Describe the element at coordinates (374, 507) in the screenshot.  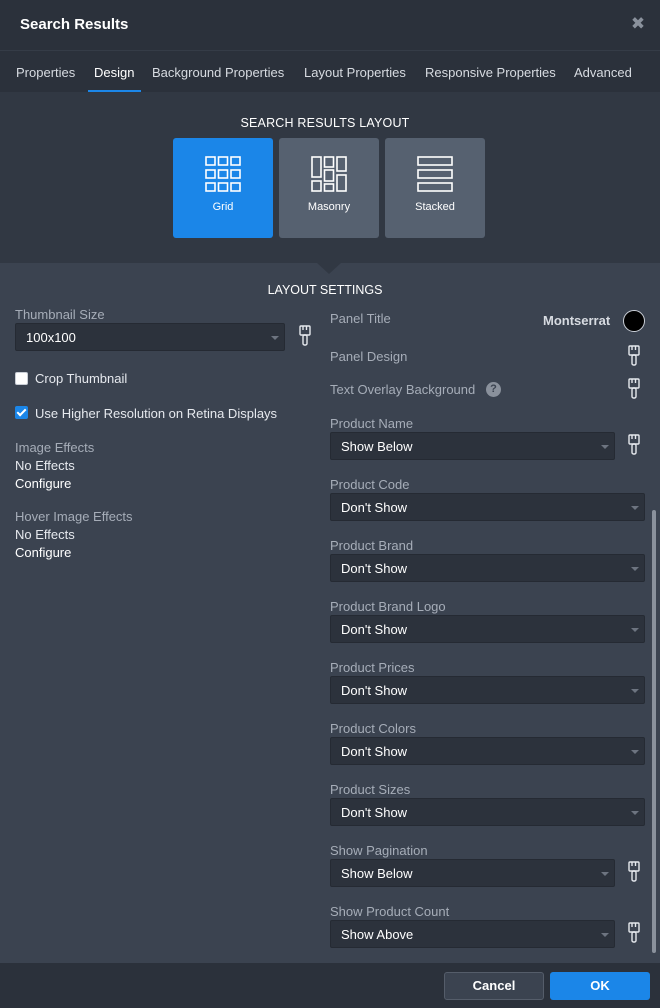
I see `product-code-value: Don't Show` at that location.